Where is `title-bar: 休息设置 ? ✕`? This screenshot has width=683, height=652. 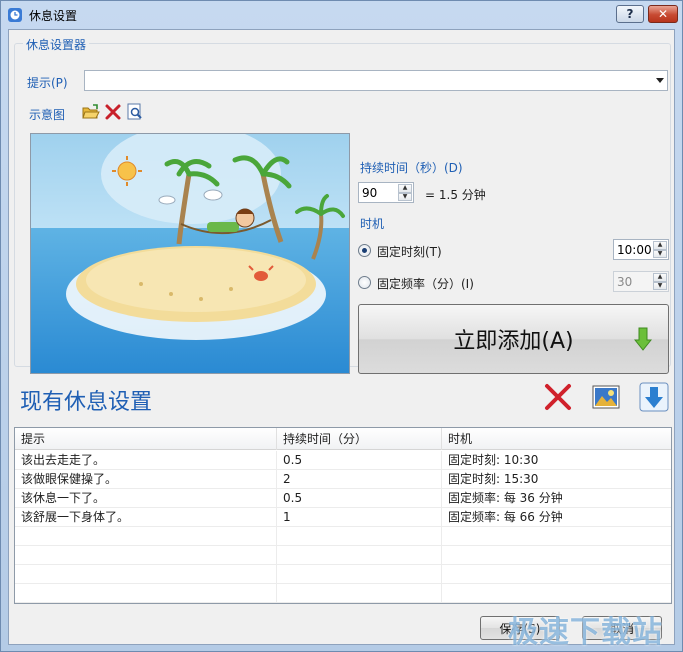 title-bar: 休息设置 ? ✕ is located at coordinates (341, 15).